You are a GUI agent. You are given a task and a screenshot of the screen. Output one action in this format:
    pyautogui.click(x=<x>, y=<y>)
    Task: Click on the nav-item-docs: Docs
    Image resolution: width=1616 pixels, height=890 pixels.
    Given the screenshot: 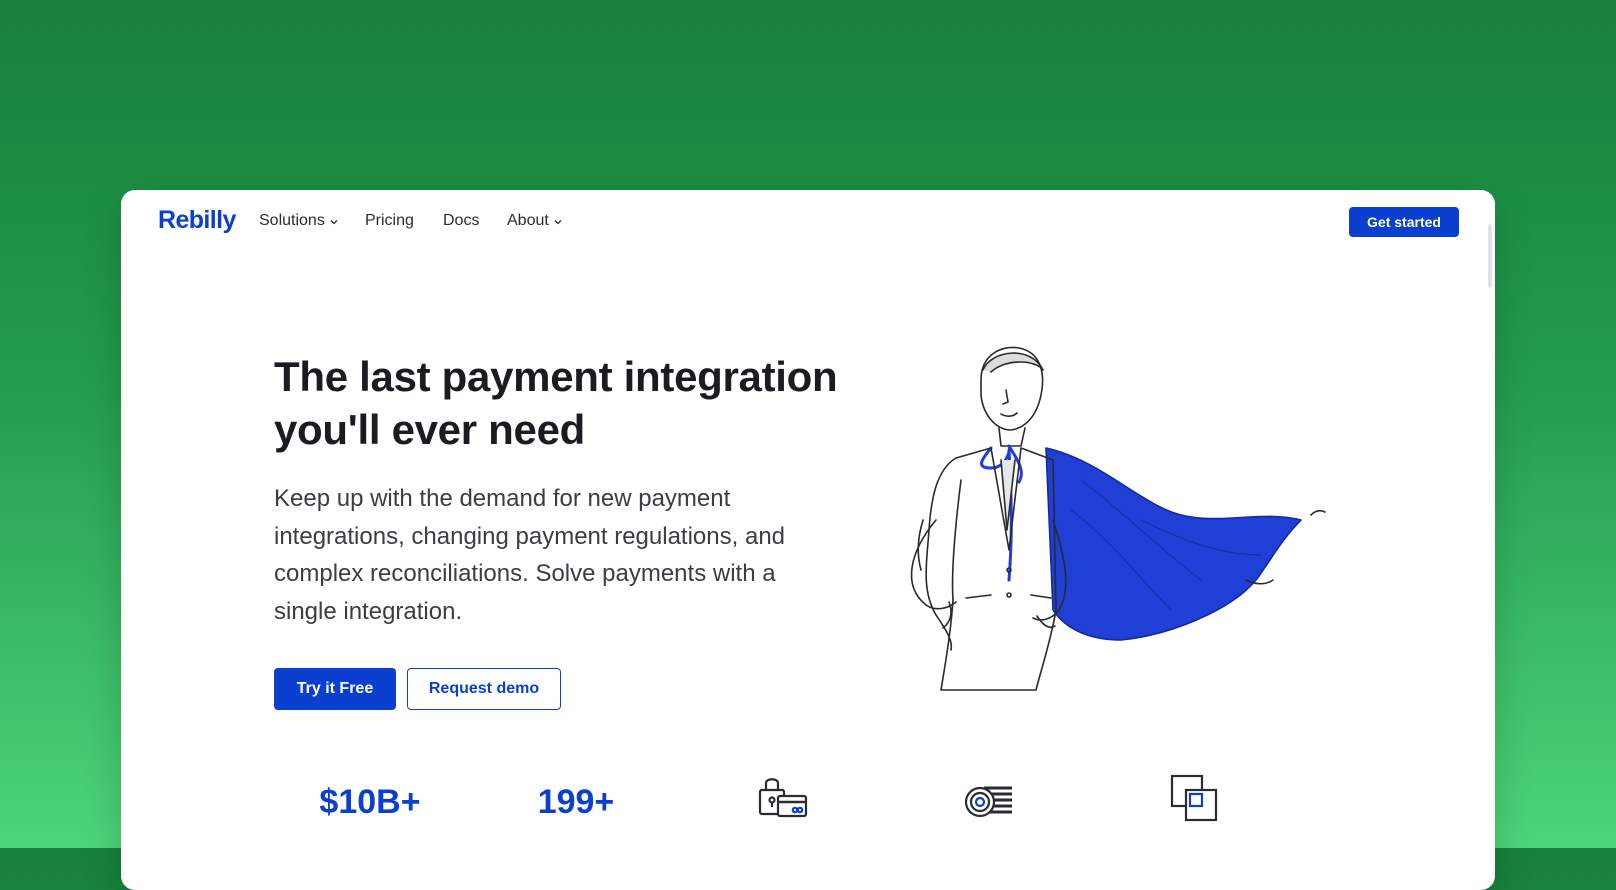 What is the action you would take?
    pyautogui.click(x=461, y=221)
    